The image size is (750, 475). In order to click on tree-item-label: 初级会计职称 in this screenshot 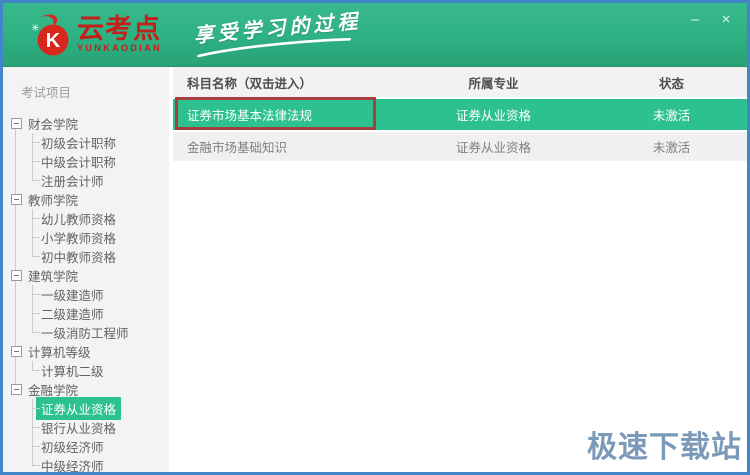, I will do `click(79, 144)`.